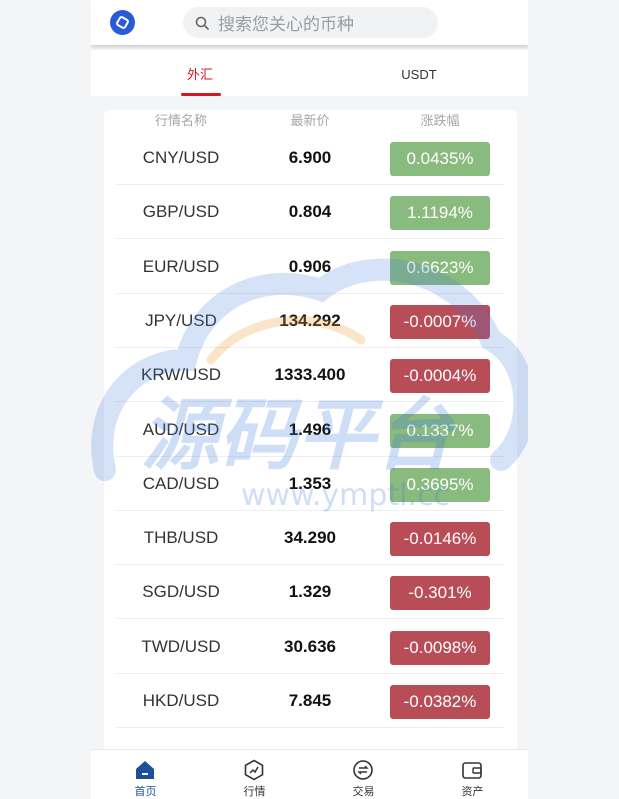 Image resolution: width=619 pixels, height=799 pixels. I want to click on search-placeholder: 搜索您关心的币种, so click(286, 24).